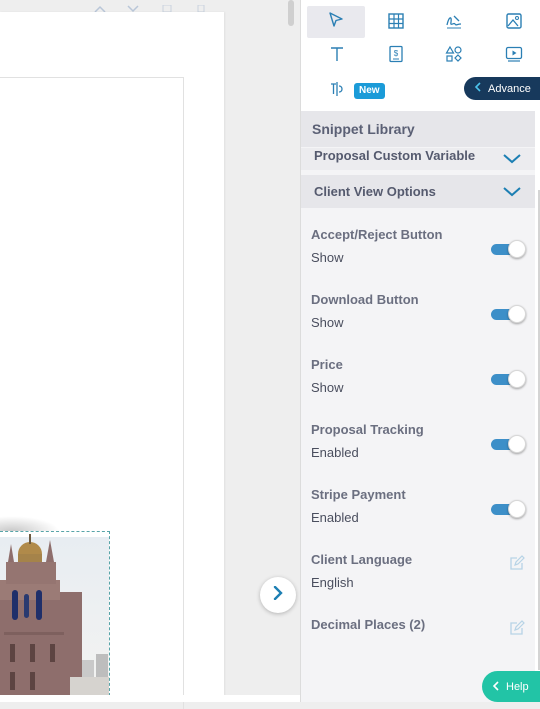 This screenshot has width=540, height=709. What do you see at coordinates (418, 506) in the screenshot?
I see `setting-stripe-payment: Stripe Payment Enabled` at bounding box center [418, 506].